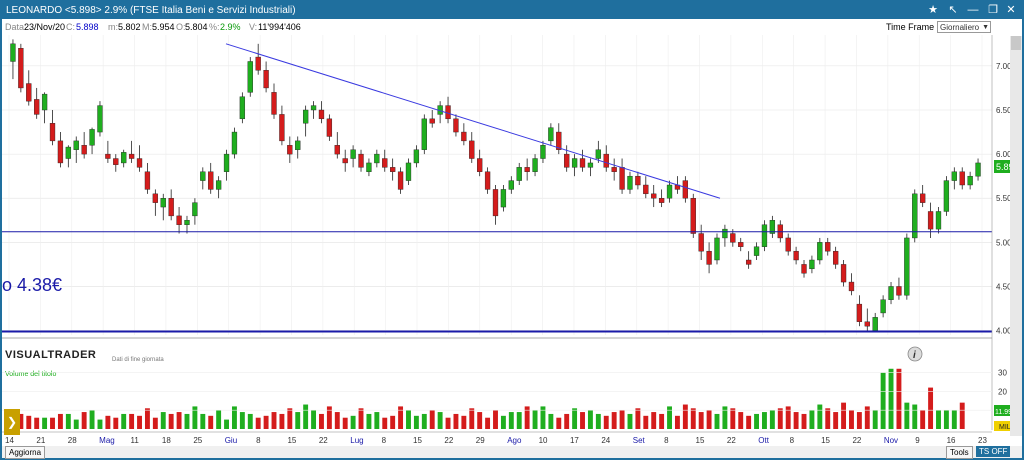  What do you see at coordinates (959, 452) in the screenshot?
I see `tools-button: Tools` at bounding box center [959, 452].